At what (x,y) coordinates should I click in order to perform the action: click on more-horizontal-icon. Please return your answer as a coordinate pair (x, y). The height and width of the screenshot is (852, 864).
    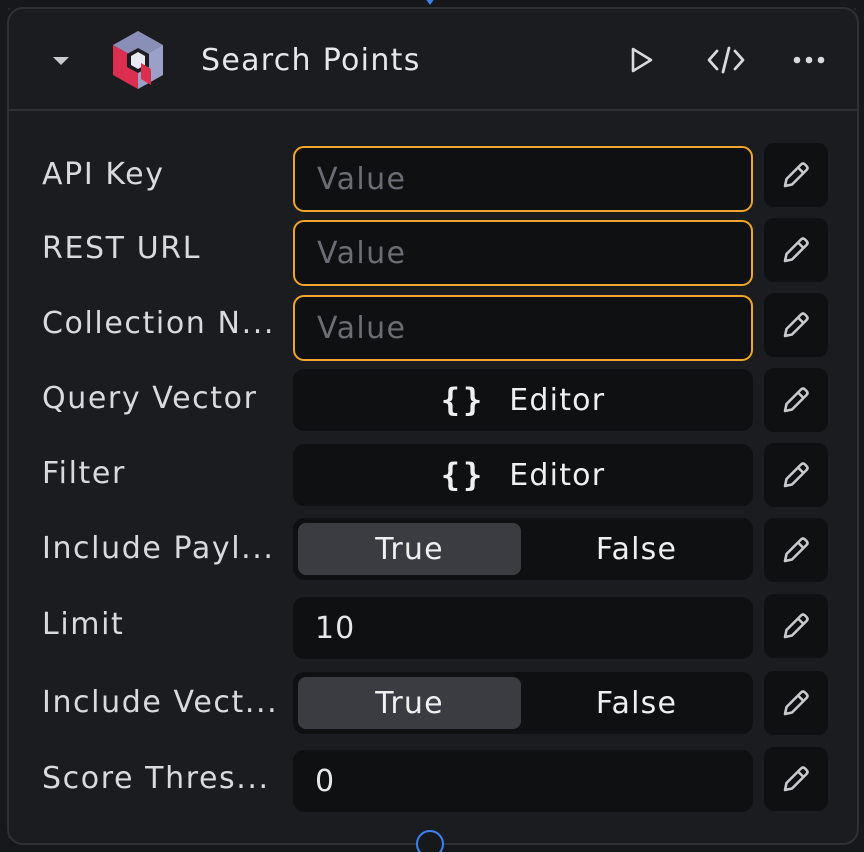
    Looking at the image, I should click on (809, 60).